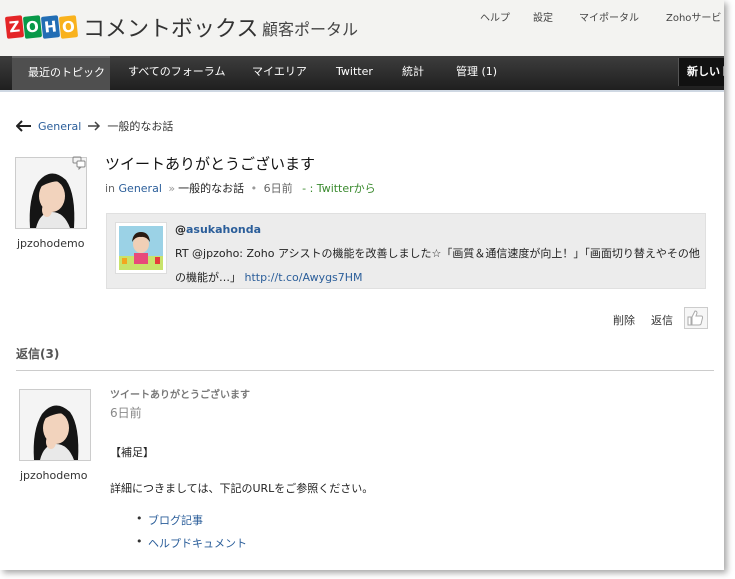 The image size is (735, 579). What do you see at coordinates (210, 164) in the screenshot?
I see `topic-title: ツイートありがとうございます` at bounding box center [210, 164].